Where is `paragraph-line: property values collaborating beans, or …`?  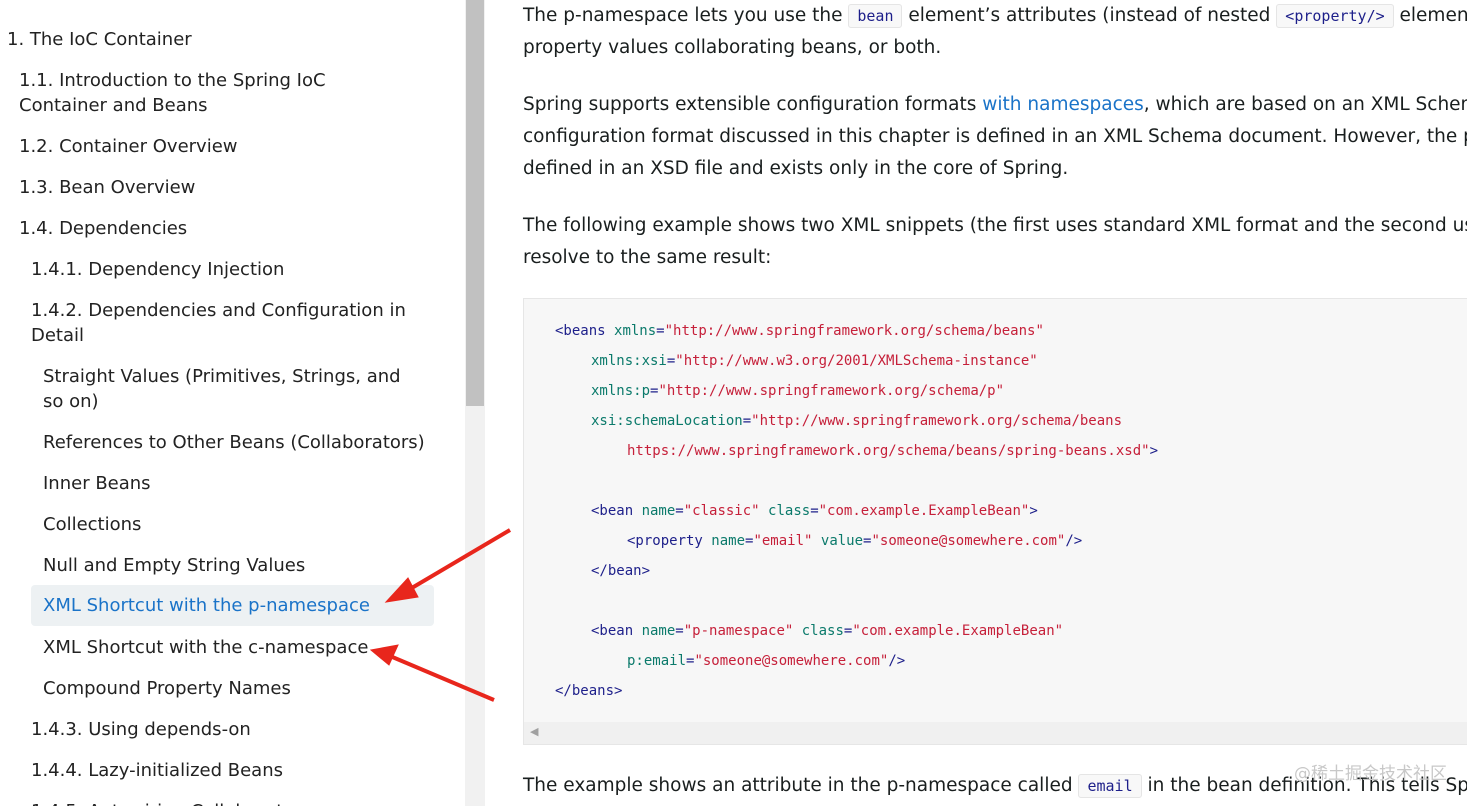
paragraph-line: property values collaborating beans, or … is located at coordinates (732, 47).